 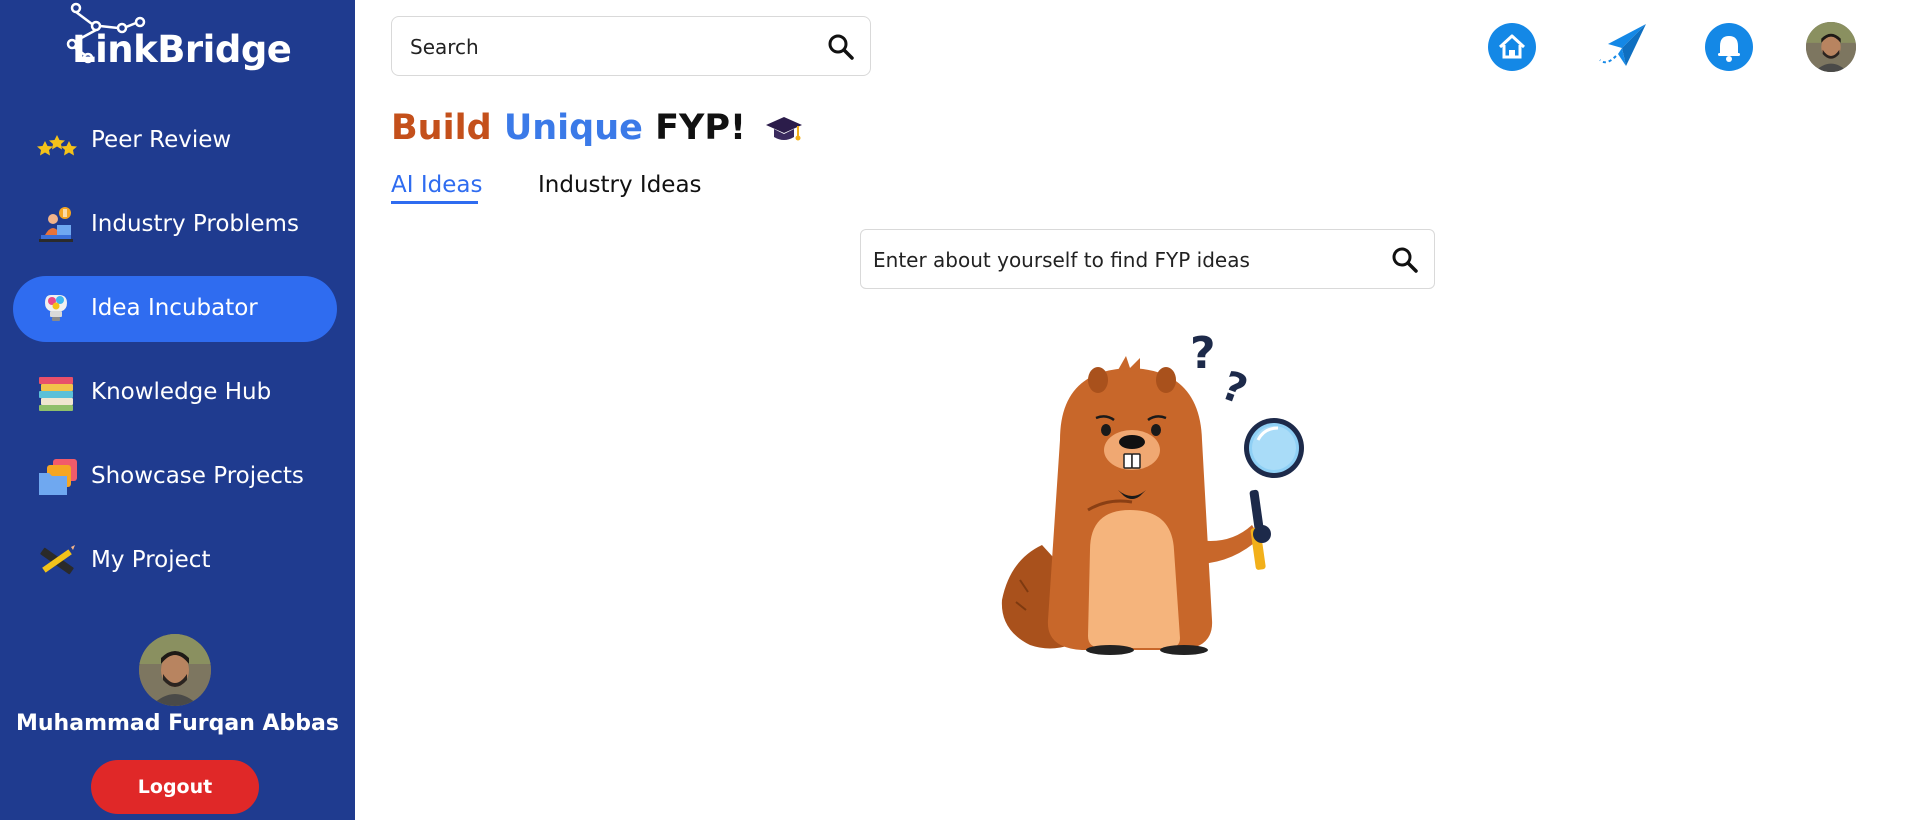 What do you see at coordinates (700, 128) in the screenshot?
I see `title-fyp: FYP!` at bounding box center [700, 128].